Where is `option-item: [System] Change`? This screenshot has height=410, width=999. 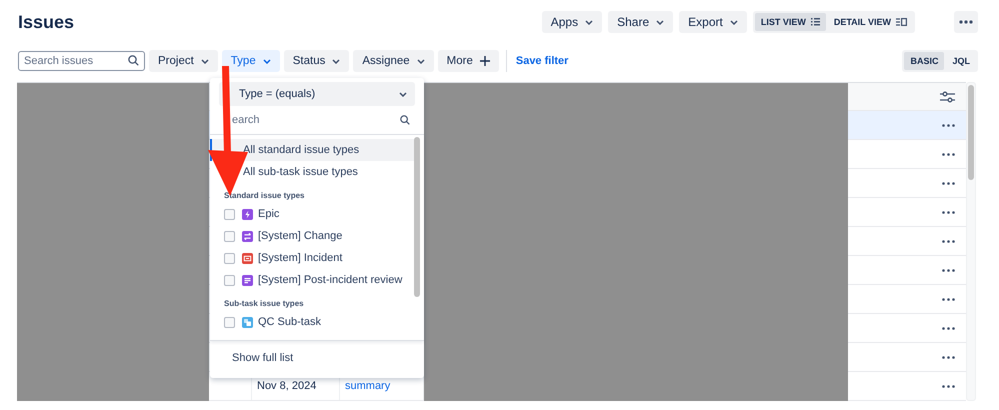 option-item: [System] Change is located at coordinates (312, 236).